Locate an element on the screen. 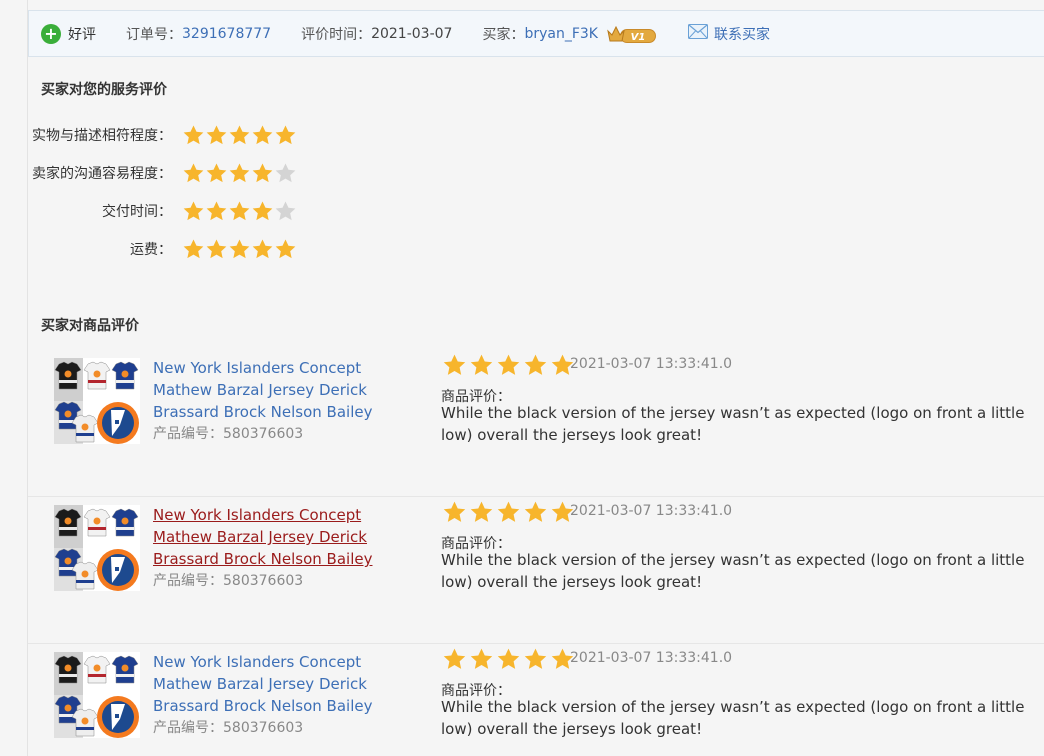 The image size is (1044, 756). contact-buyer-link: 联系买家 is located at coordinates (728, 34).